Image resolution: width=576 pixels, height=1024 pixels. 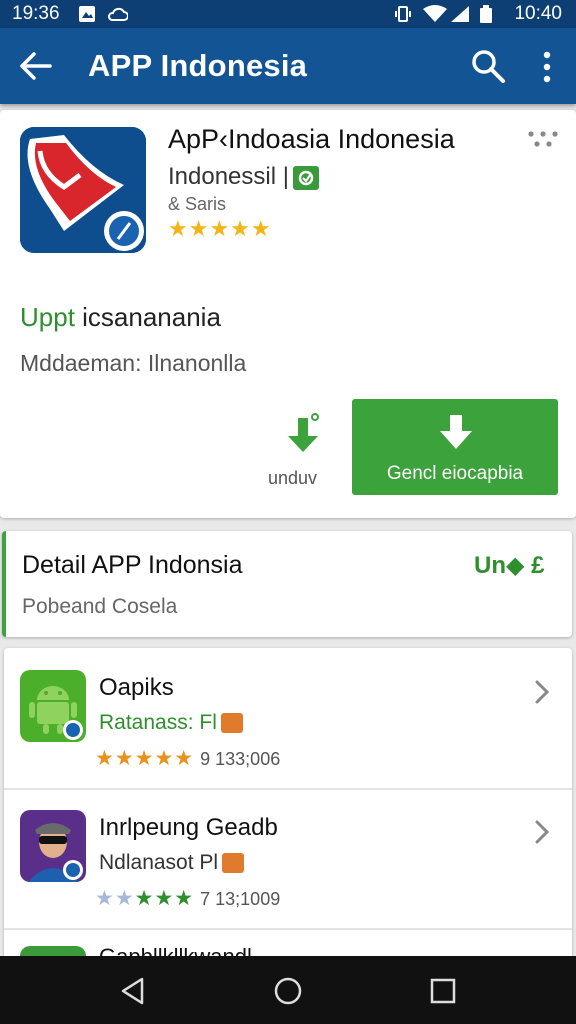 I want to click on app-category: & Saris, so click(x=197, y=204).